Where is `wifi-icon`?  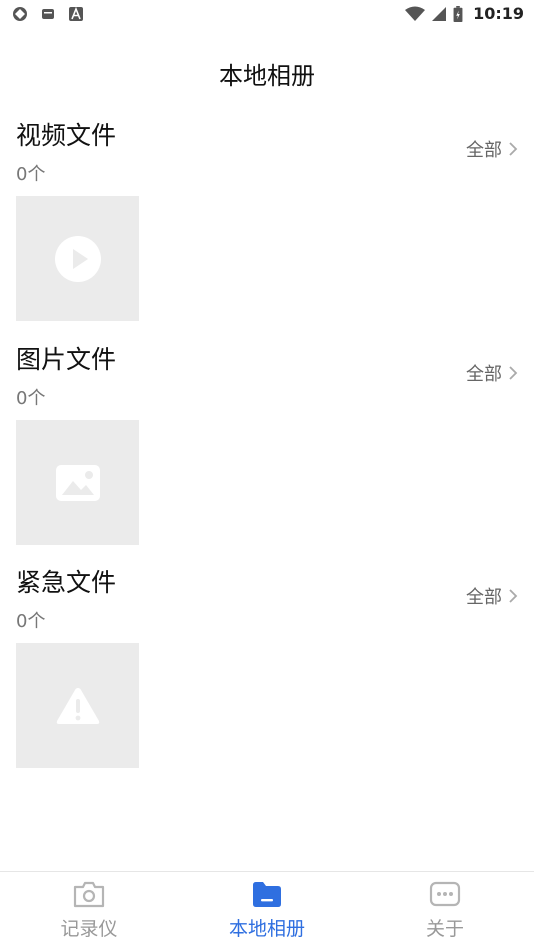 wifi-icon is located at coordinates (415, 13).